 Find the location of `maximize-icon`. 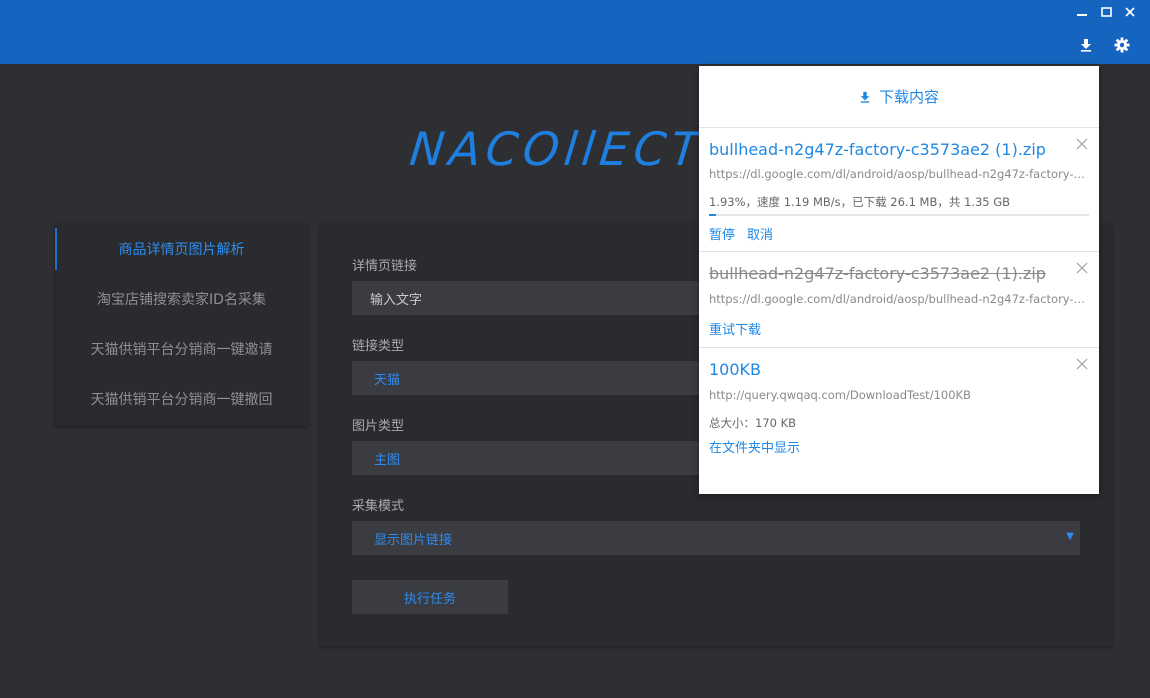

maximize-icon is located at coordinates (1106, 12).